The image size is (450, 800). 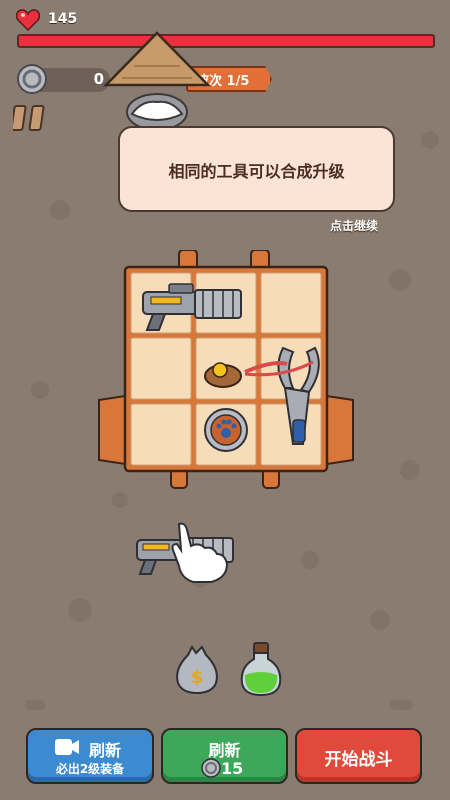 I want to click on start-battle-button: 开始战斗, so click(x=358, y=756).